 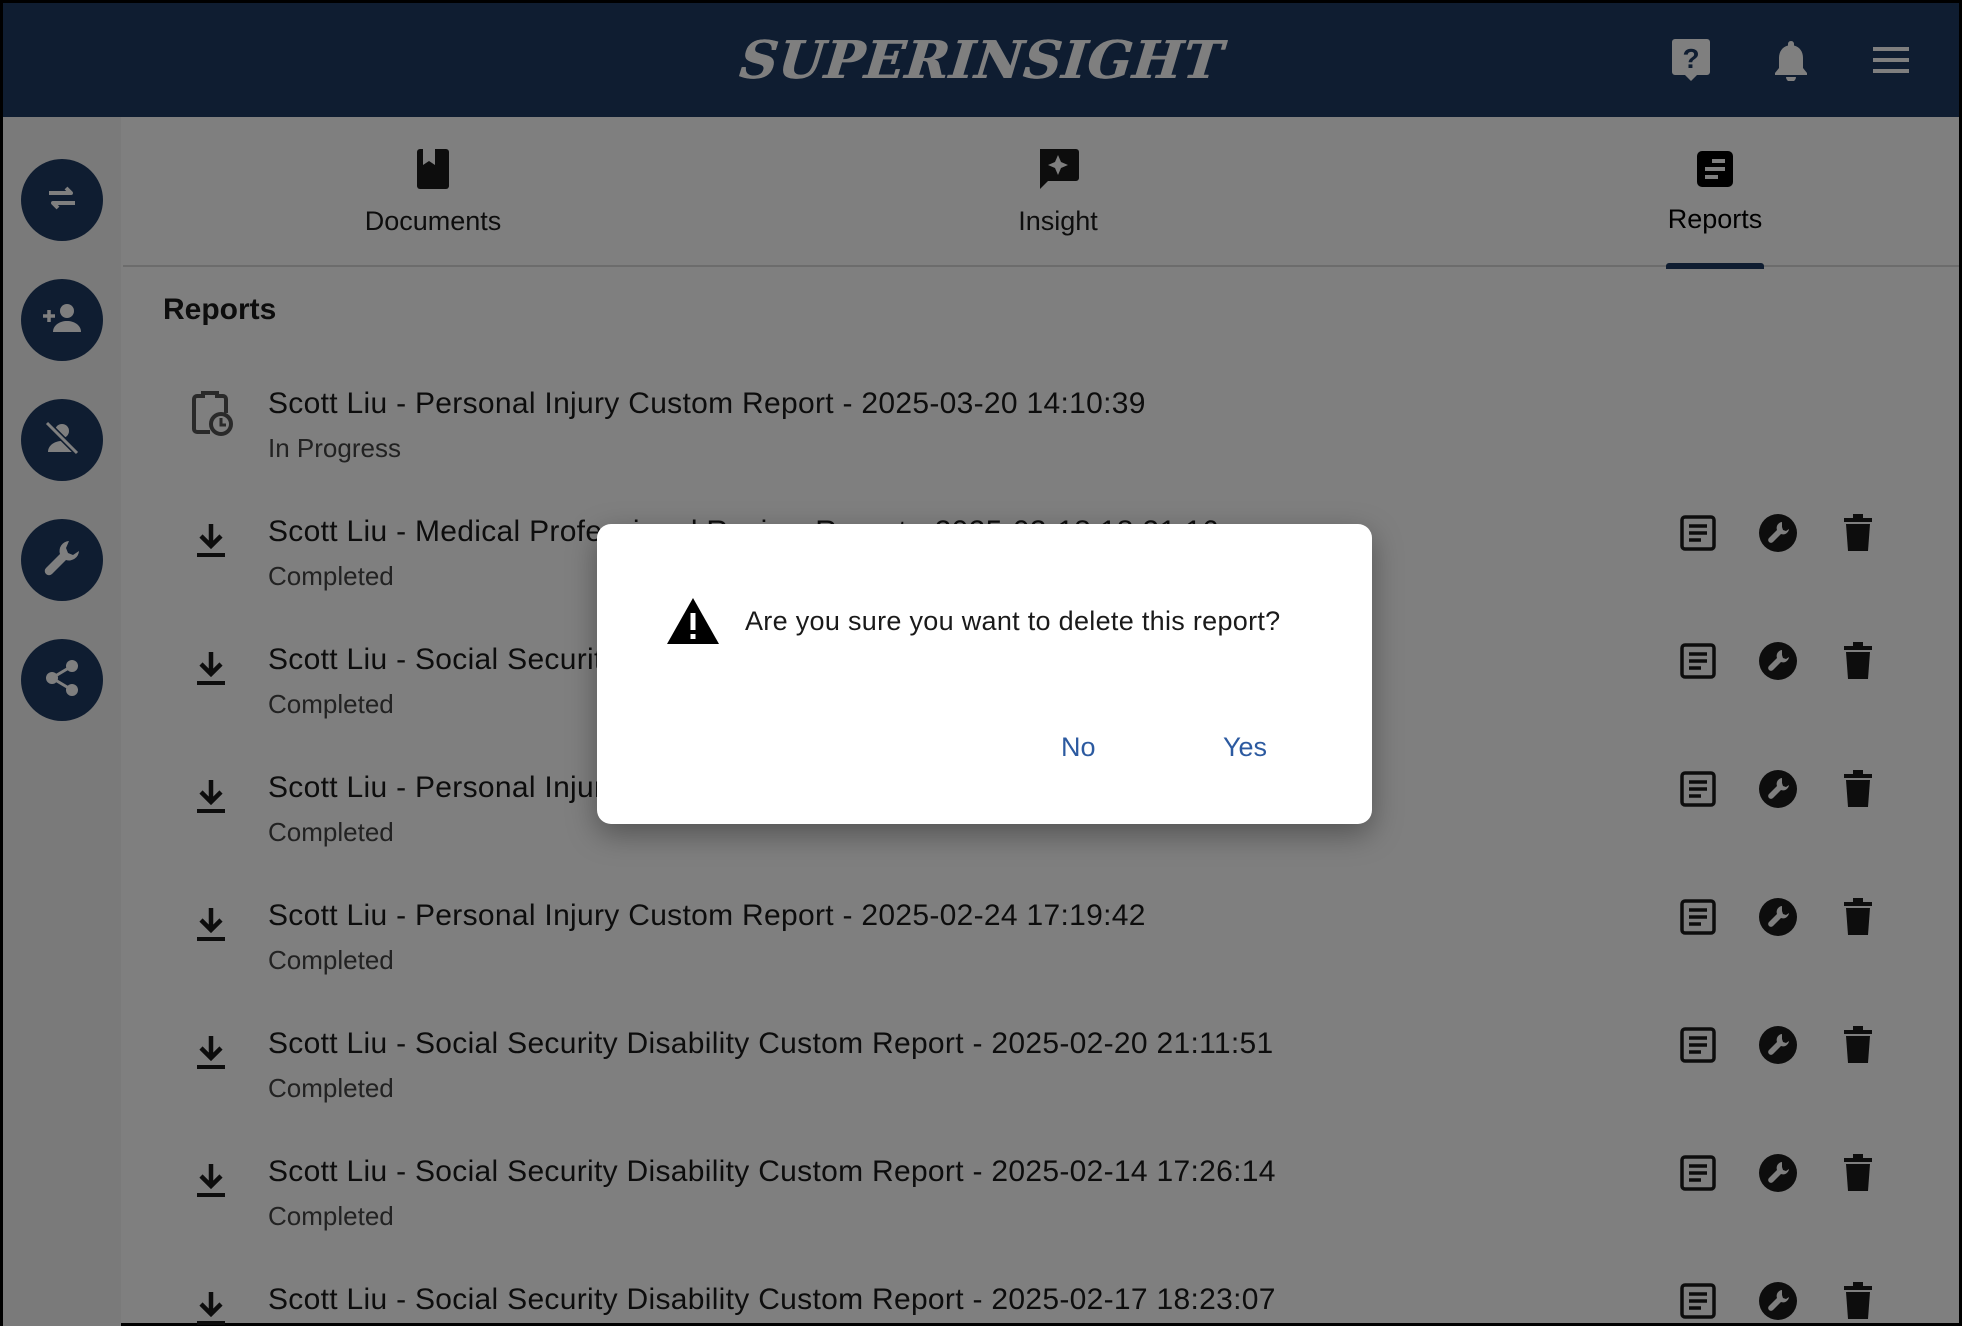 I want to click on no-button: No, so click(x=1078, y=747).